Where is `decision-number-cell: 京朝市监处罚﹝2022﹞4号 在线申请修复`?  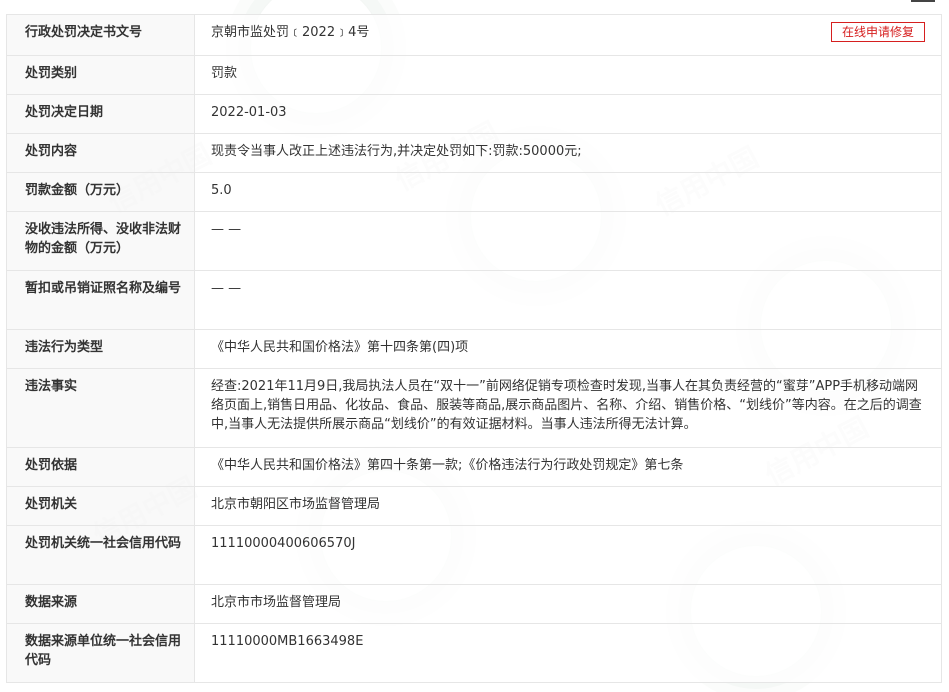 decision-number-cell: 京朝市监处罚﹝2022﹞4号 在线申请修复 is located at coordinates (568, 35).